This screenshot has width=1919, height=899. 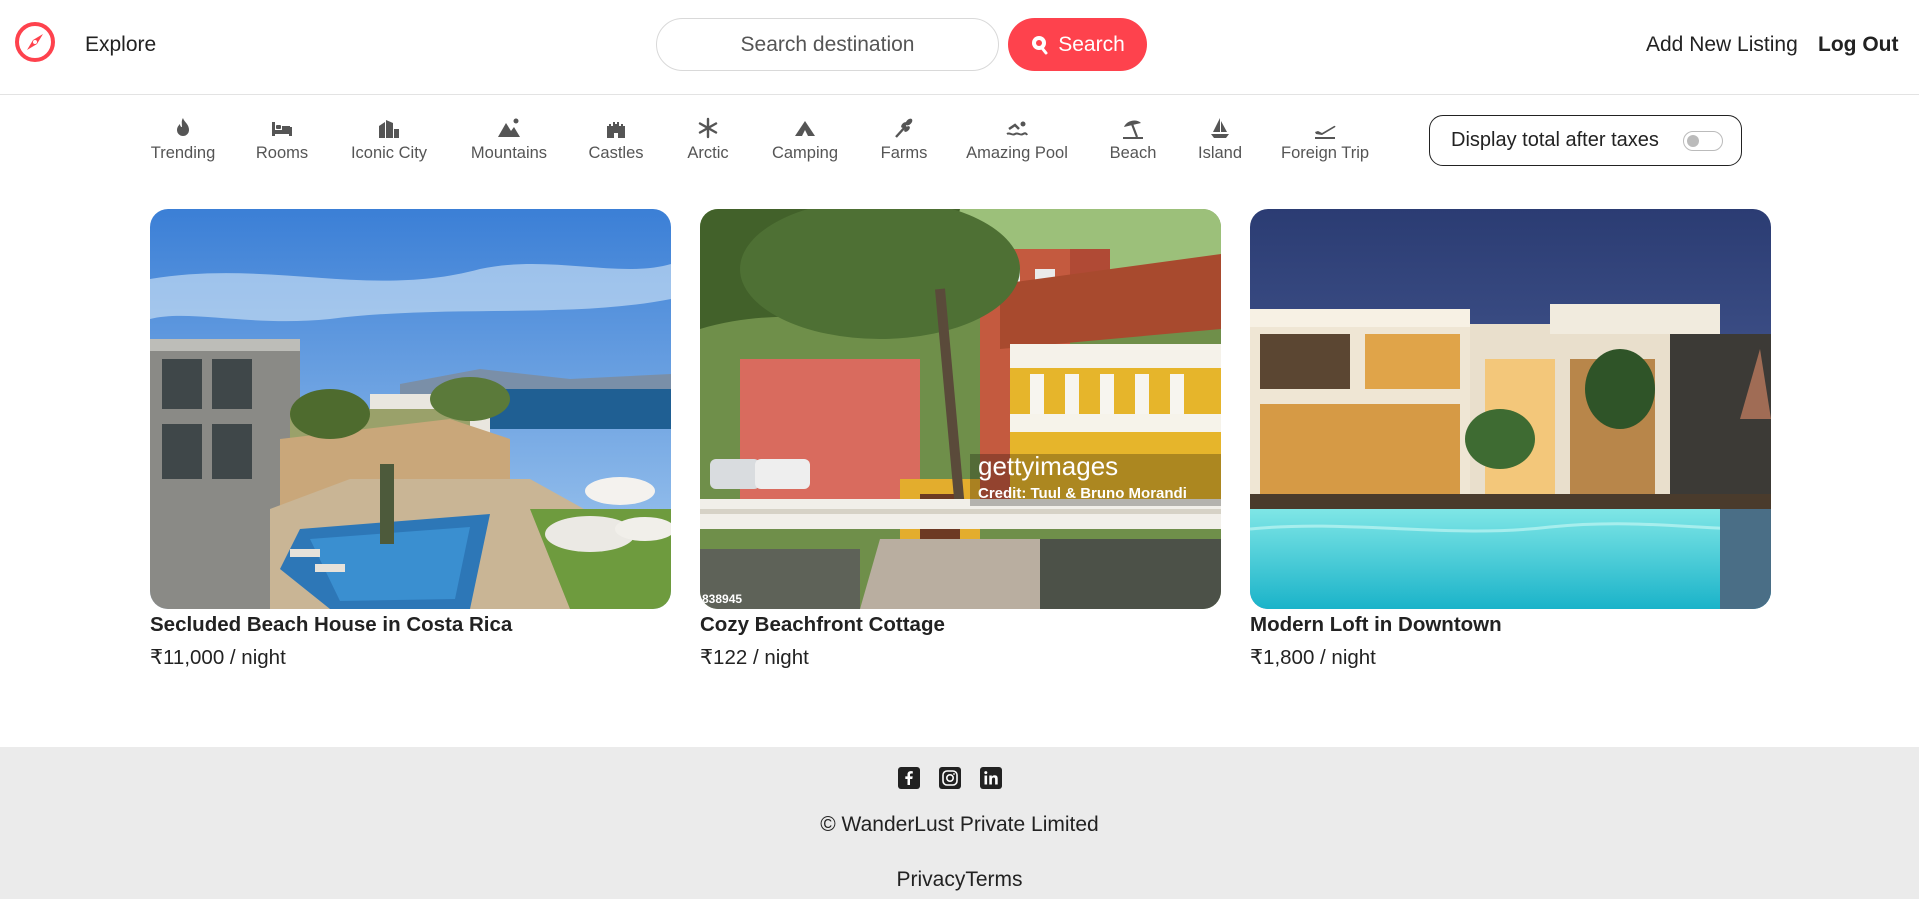 What do you see at coordinates (1048, 466) in the screenshot?
I see `watermark-logo: gettyimages` at bounding box center [1048, 466].